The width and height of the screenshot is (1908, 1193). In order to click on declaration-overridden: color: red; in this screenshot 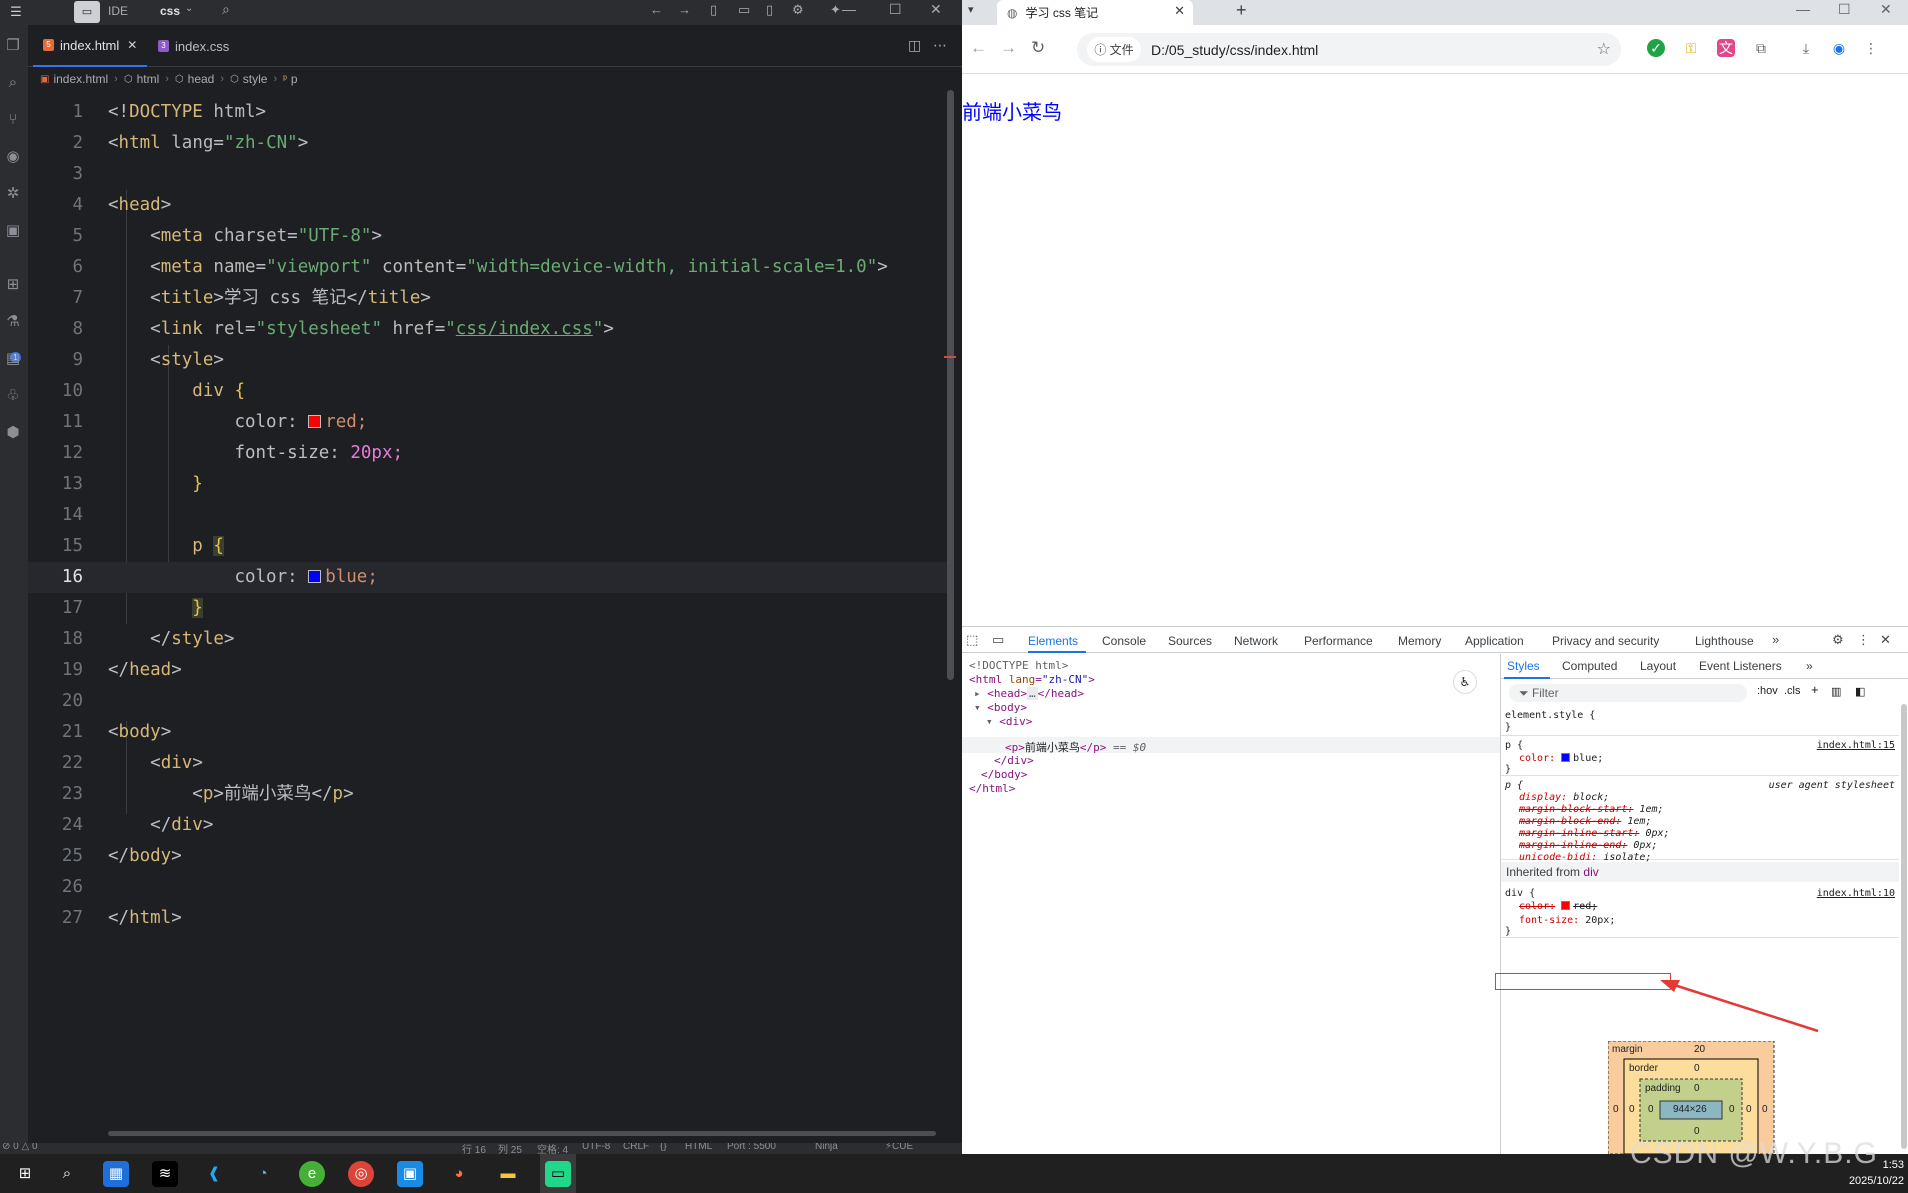, I will do `click(1558, 906)`.